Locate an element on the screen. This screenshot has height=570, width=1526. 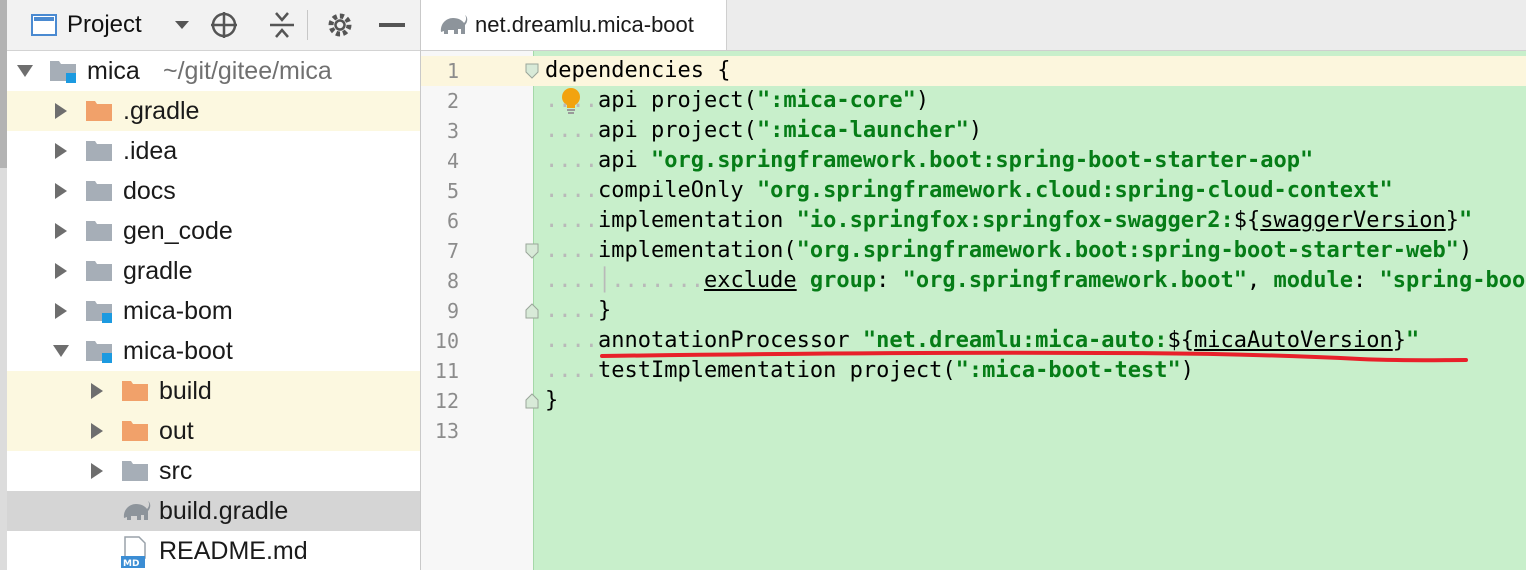
gear-icon is located at coordinates (340, 25).